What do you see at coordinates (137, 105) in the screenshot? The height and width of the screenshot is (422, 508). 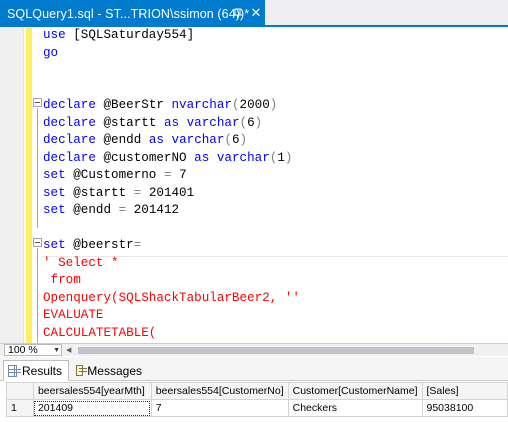 I see `code-token: @BeerStr` at bounding box center [137, 105].